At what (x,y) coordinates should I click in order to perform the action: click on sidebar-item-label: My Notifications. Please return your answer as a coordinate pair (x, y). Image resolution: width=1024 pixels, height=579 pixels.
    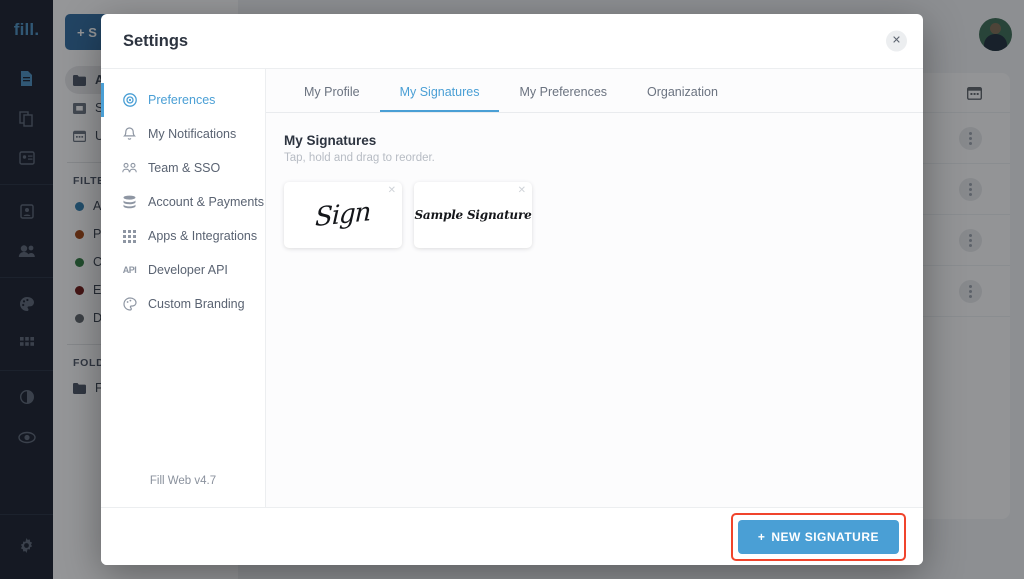
    Looking at the image, I should click on (192, 134).